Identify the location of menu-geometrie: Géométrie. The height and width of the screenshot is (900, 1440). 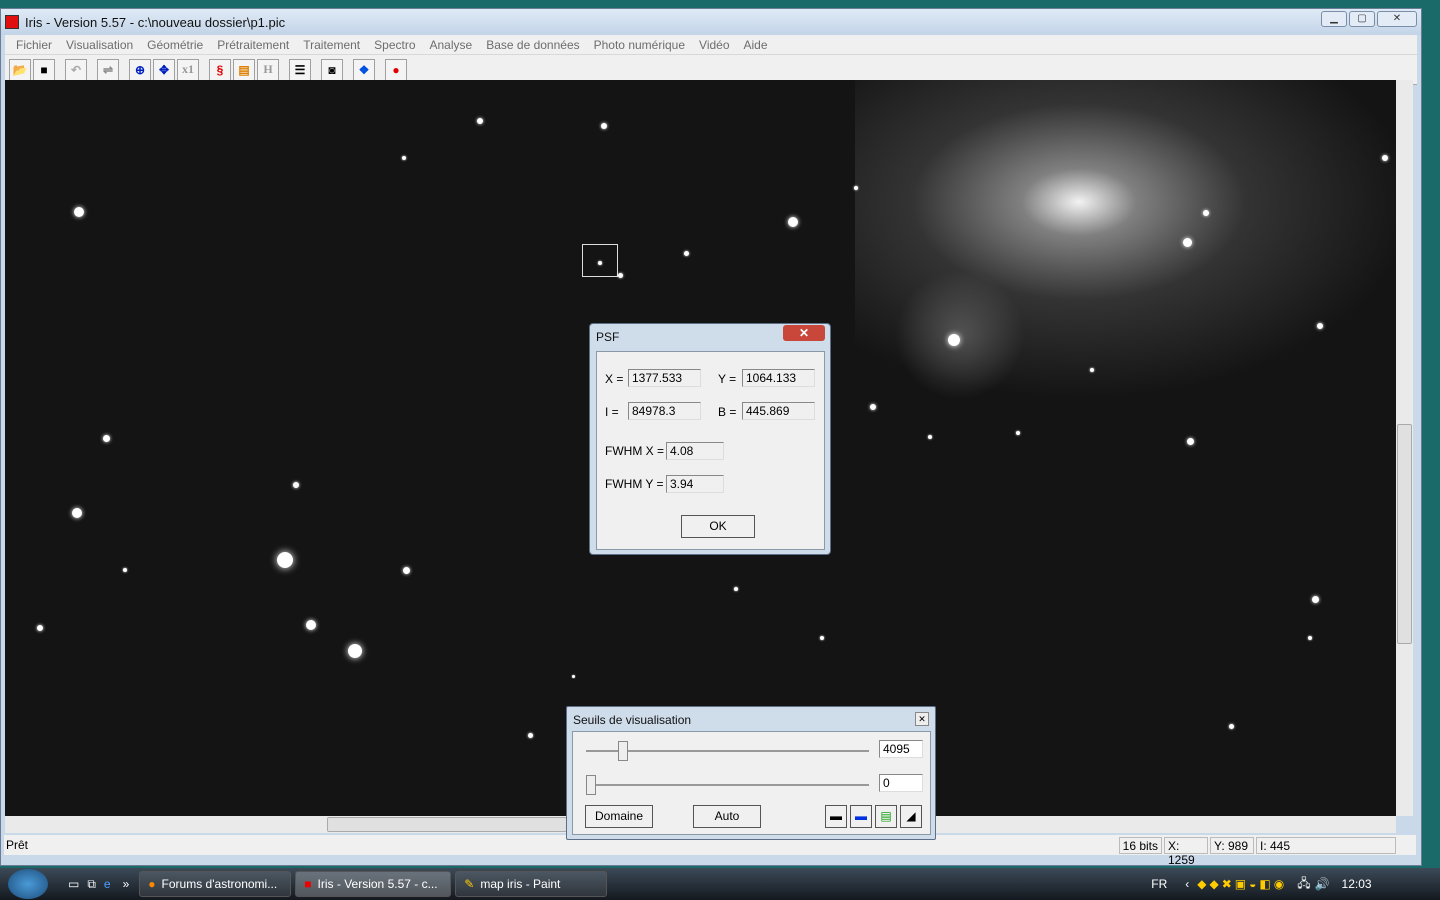
(175, 45).